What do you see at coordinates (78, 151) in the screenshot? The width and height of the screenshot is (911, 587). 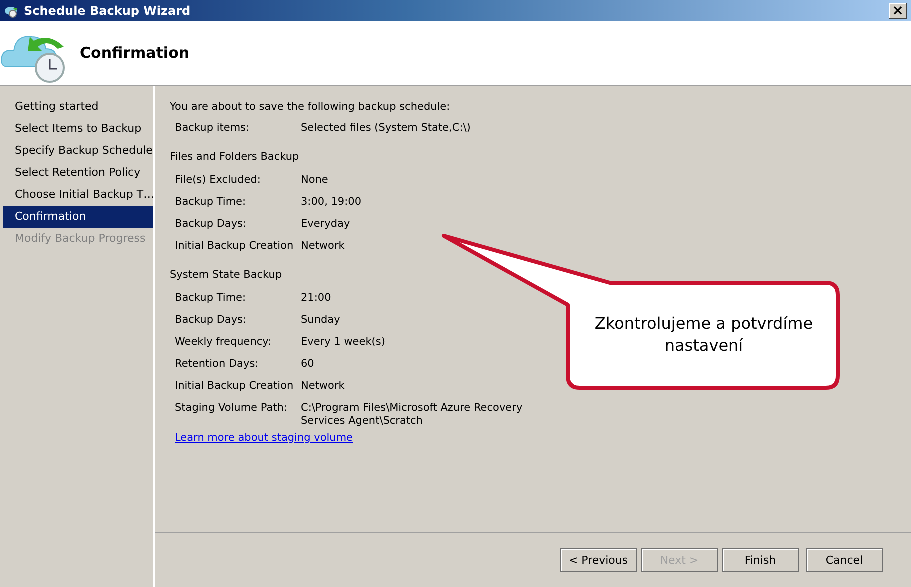 I see `wizard-step: Specify Backup Schedule` at bounding box center [78, 151].